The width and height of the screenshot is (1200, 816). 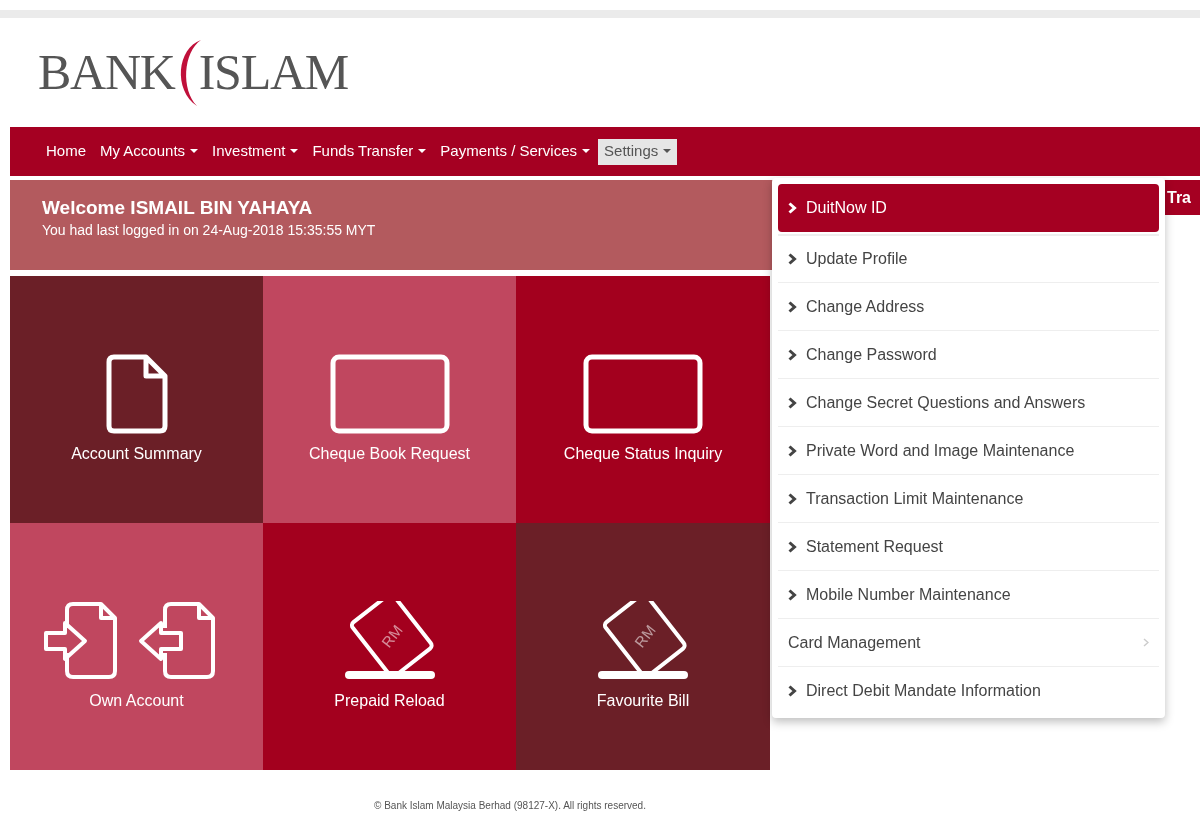 I want to click on welcome-title: Welcome ISMAIL BIN YAHAYA, so click(x=177, y=208).